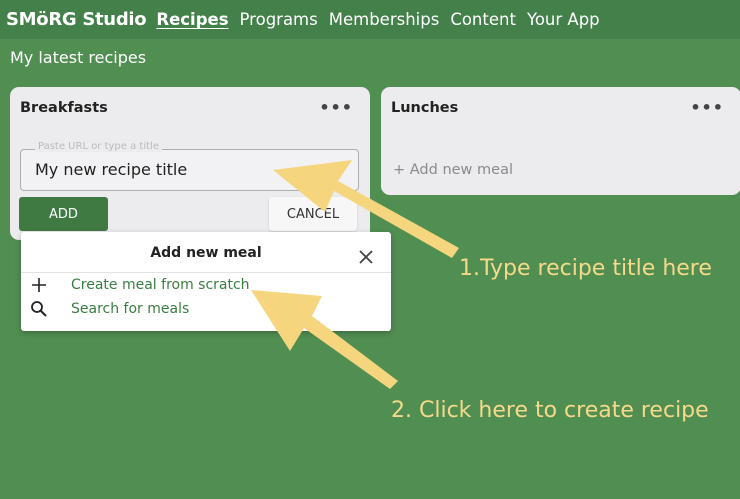  I want to click on annotation-step-2: 2. Click here to create recipe, so click(550, 410).